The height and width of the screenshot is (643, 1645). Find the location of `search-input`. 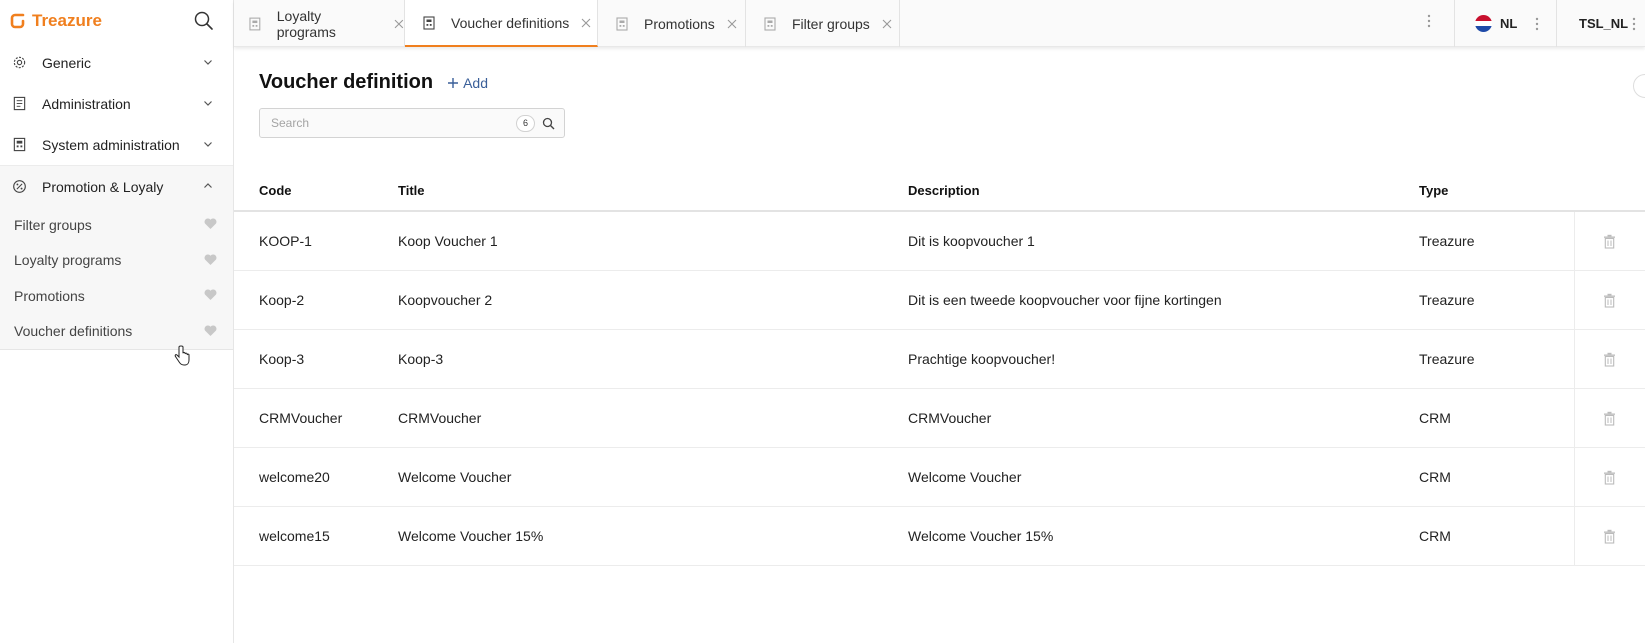

search-input is located at coordinates (388, 123).